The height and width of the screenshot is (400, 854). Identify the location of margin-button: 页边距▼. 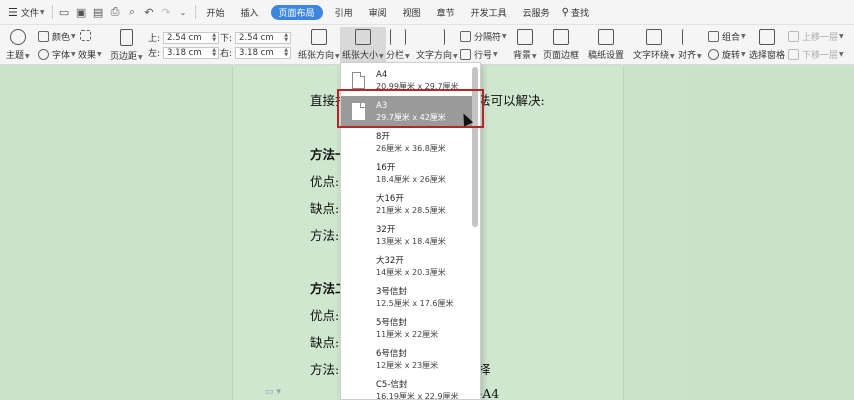
(126, 45).